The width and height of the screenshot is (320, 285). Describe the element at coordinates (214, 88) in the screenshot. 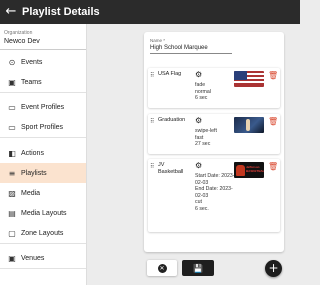

I see `playlist-item: ⠿ USA Flag ⚙ 🗑 fade normal 6 sec` at that location.